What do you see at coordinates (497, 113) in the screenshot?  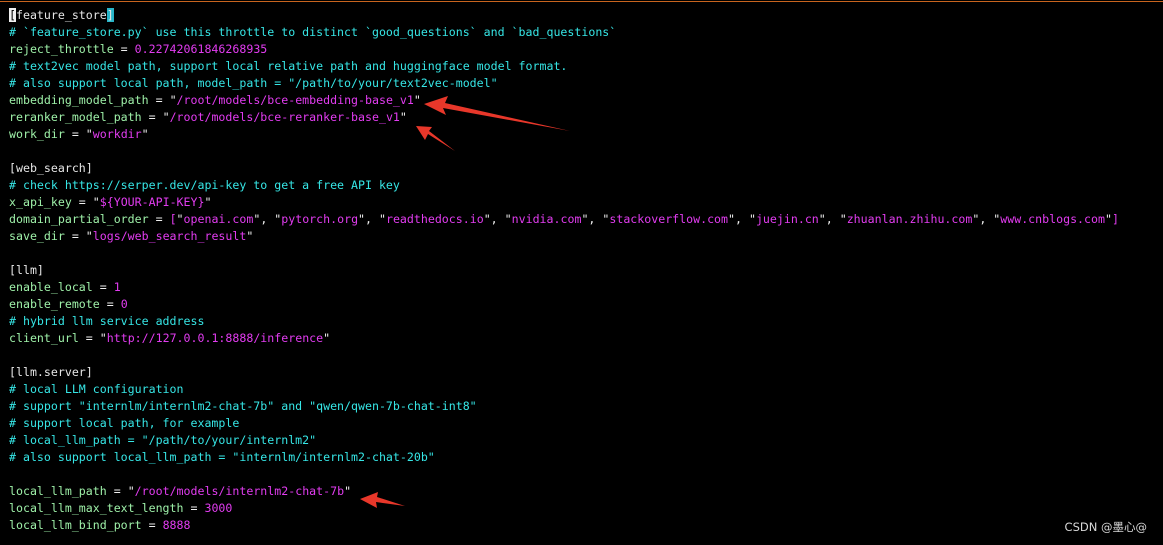 I see `arrow-embedding-path` at bounding box center [497, 113].